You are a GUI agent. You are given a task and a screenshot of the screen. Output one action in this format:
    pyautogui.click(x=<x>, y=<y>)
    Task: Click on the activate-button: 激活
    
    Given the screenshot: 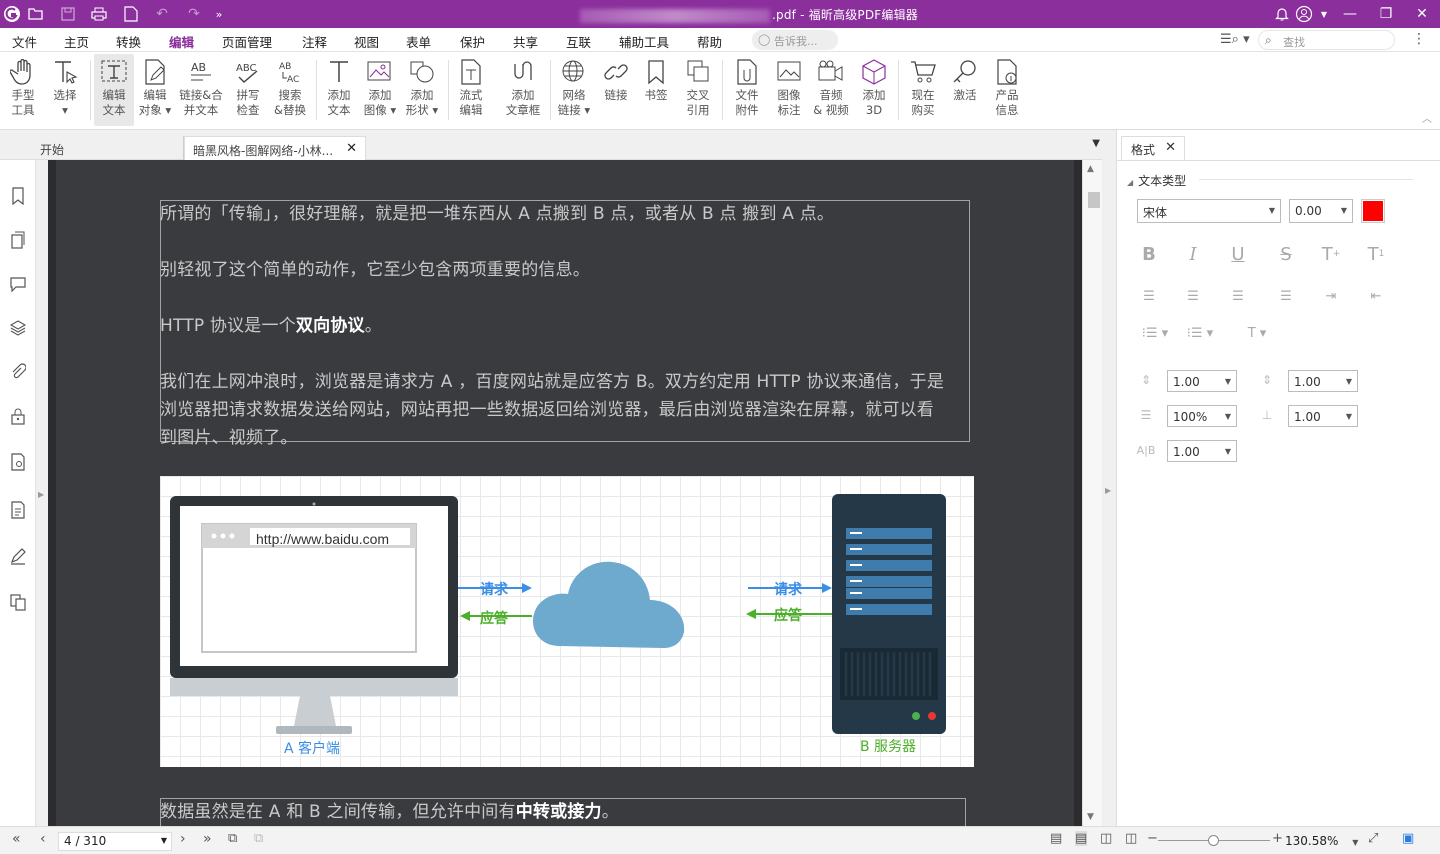 What is the action you would take?
    pyautogui.click(x=965, y=90)
    